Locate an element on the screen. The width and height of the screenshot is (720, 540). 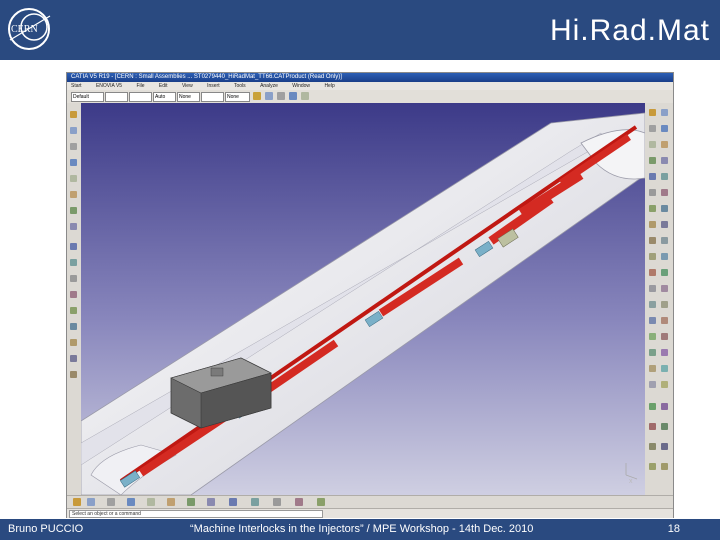
command-input: Select an object or a command is located at coordinates (196, 514).